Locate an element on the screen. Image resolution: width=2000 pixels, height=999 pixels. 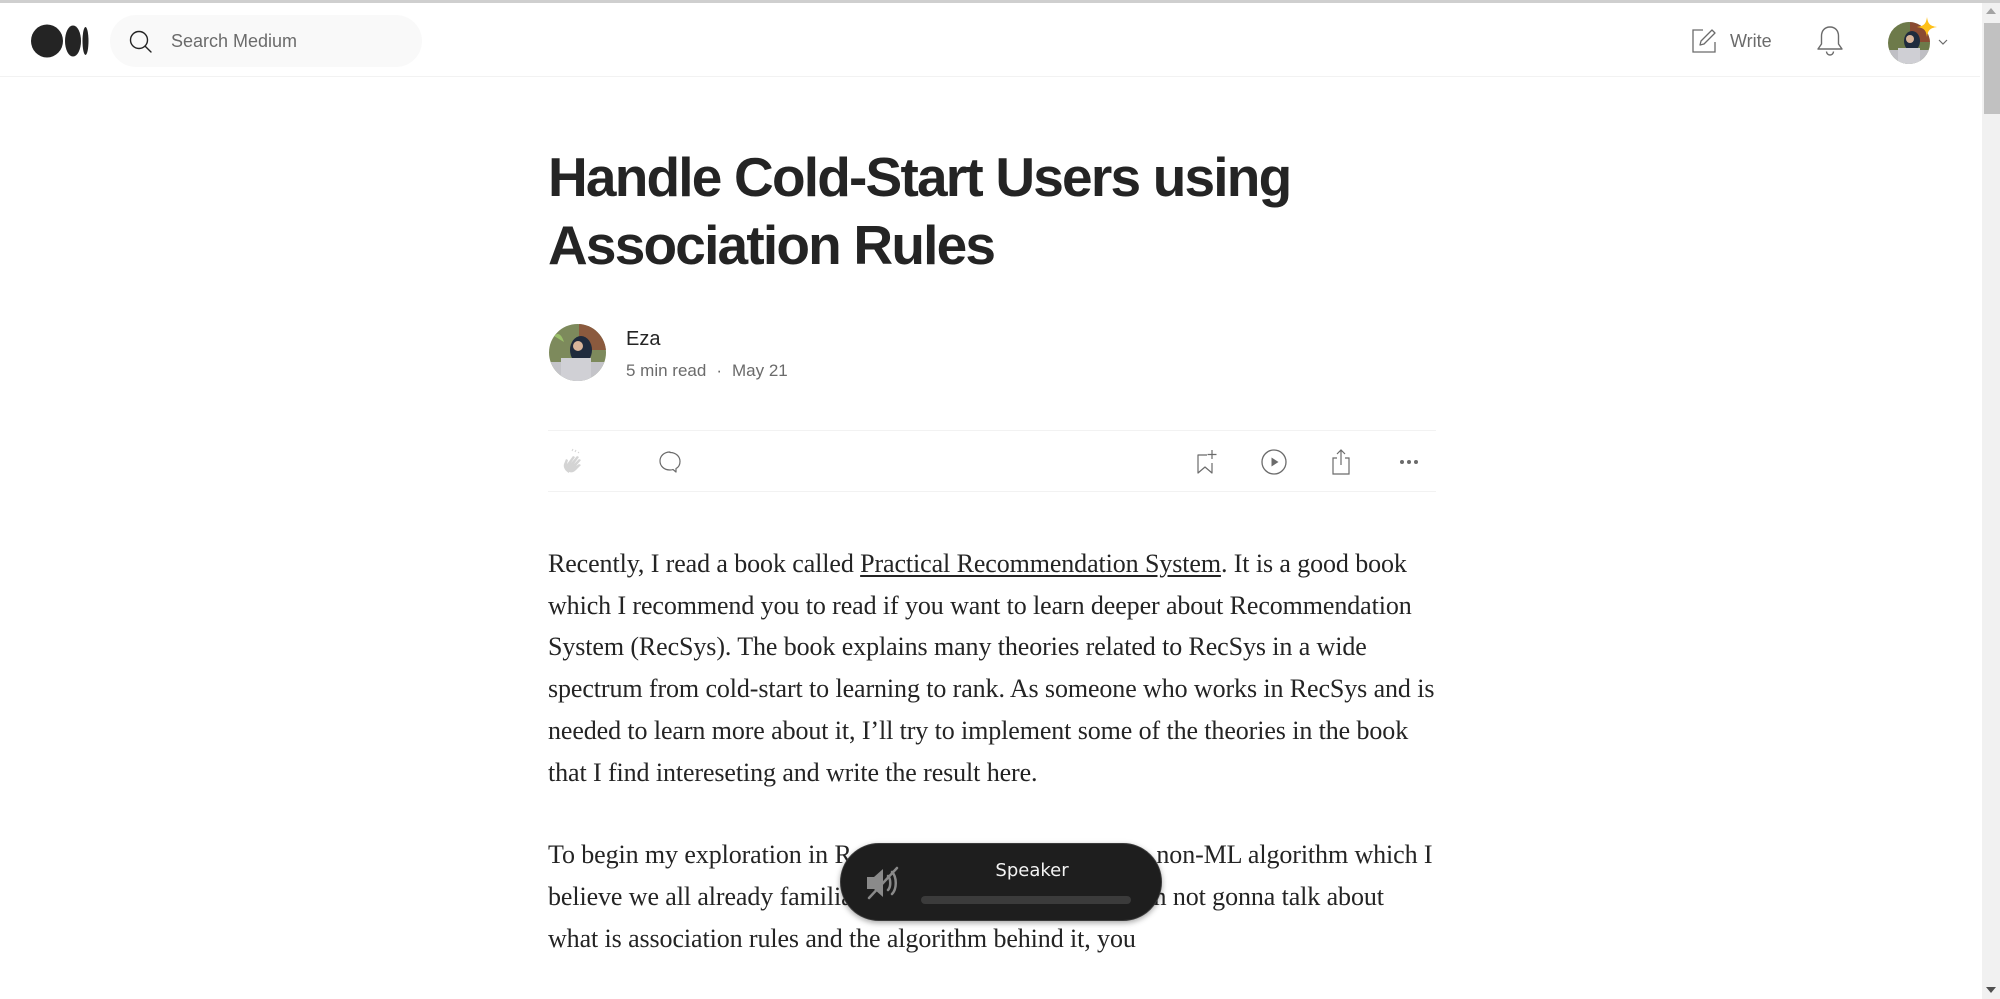
search-icon is located at coordinates (140, 41).